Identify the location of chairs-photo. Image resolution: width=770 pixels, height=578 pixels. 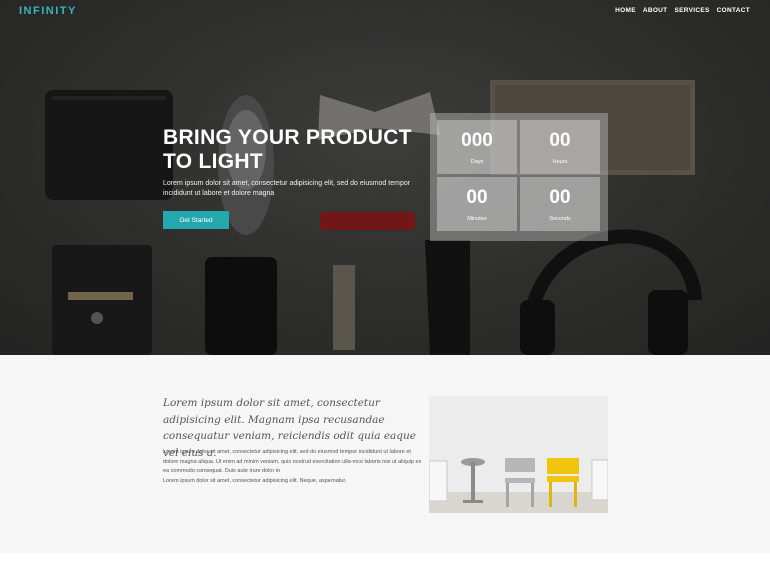
(518, 454).